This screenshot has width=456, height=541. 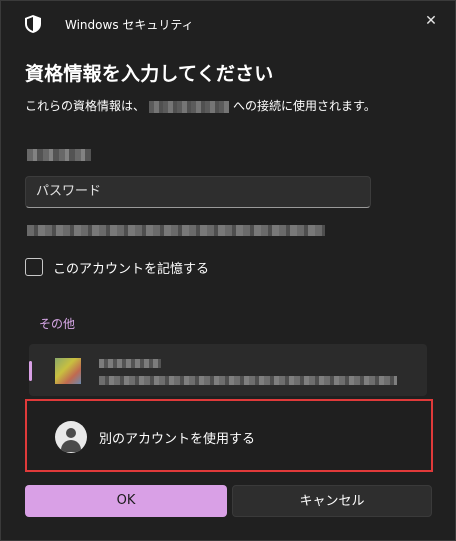 What do you see at coordinates (177, 437) in the screenshot?
I see `use-other-account-label: 別のアカウントを使用する` at bounding box center [177, 437].